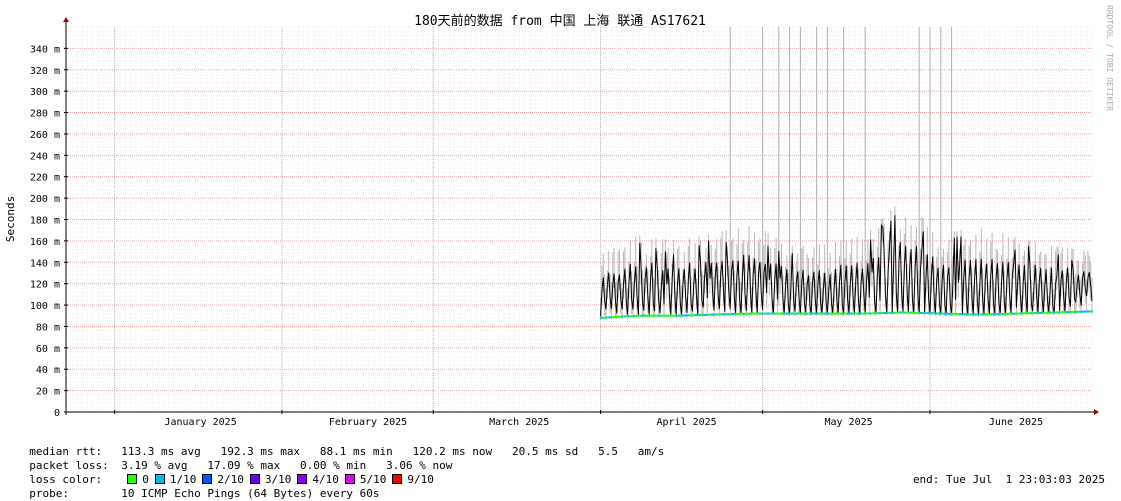 The height and width of the screenshot is (501, 1121). Describe the element at coordinates (519, 422) in the screenshot. I see `x-tick-label: March 2025` at that location.